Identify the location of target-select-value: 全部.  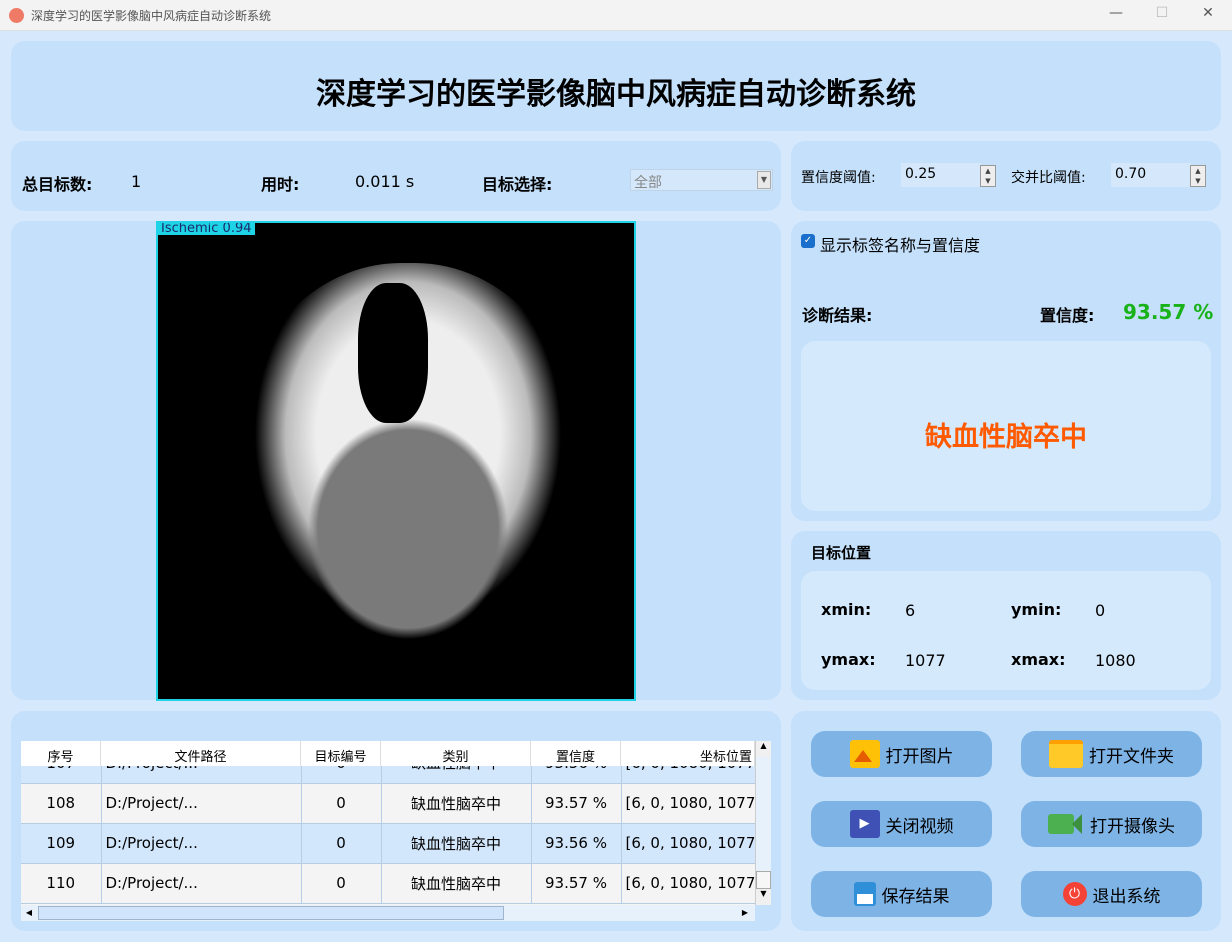
(648, 183).